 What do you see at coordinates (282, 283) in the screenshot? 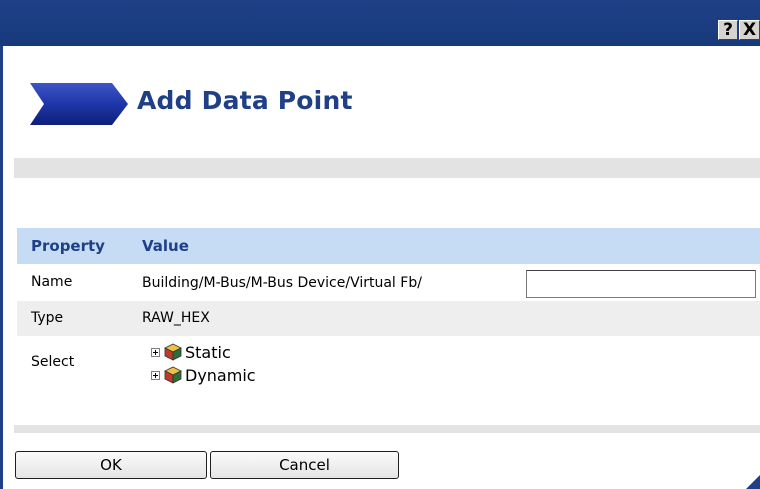
I see `name-path: Building/M-Bus/M-Bus Device/Virtual Fb/` at bounding box center [282, 283].